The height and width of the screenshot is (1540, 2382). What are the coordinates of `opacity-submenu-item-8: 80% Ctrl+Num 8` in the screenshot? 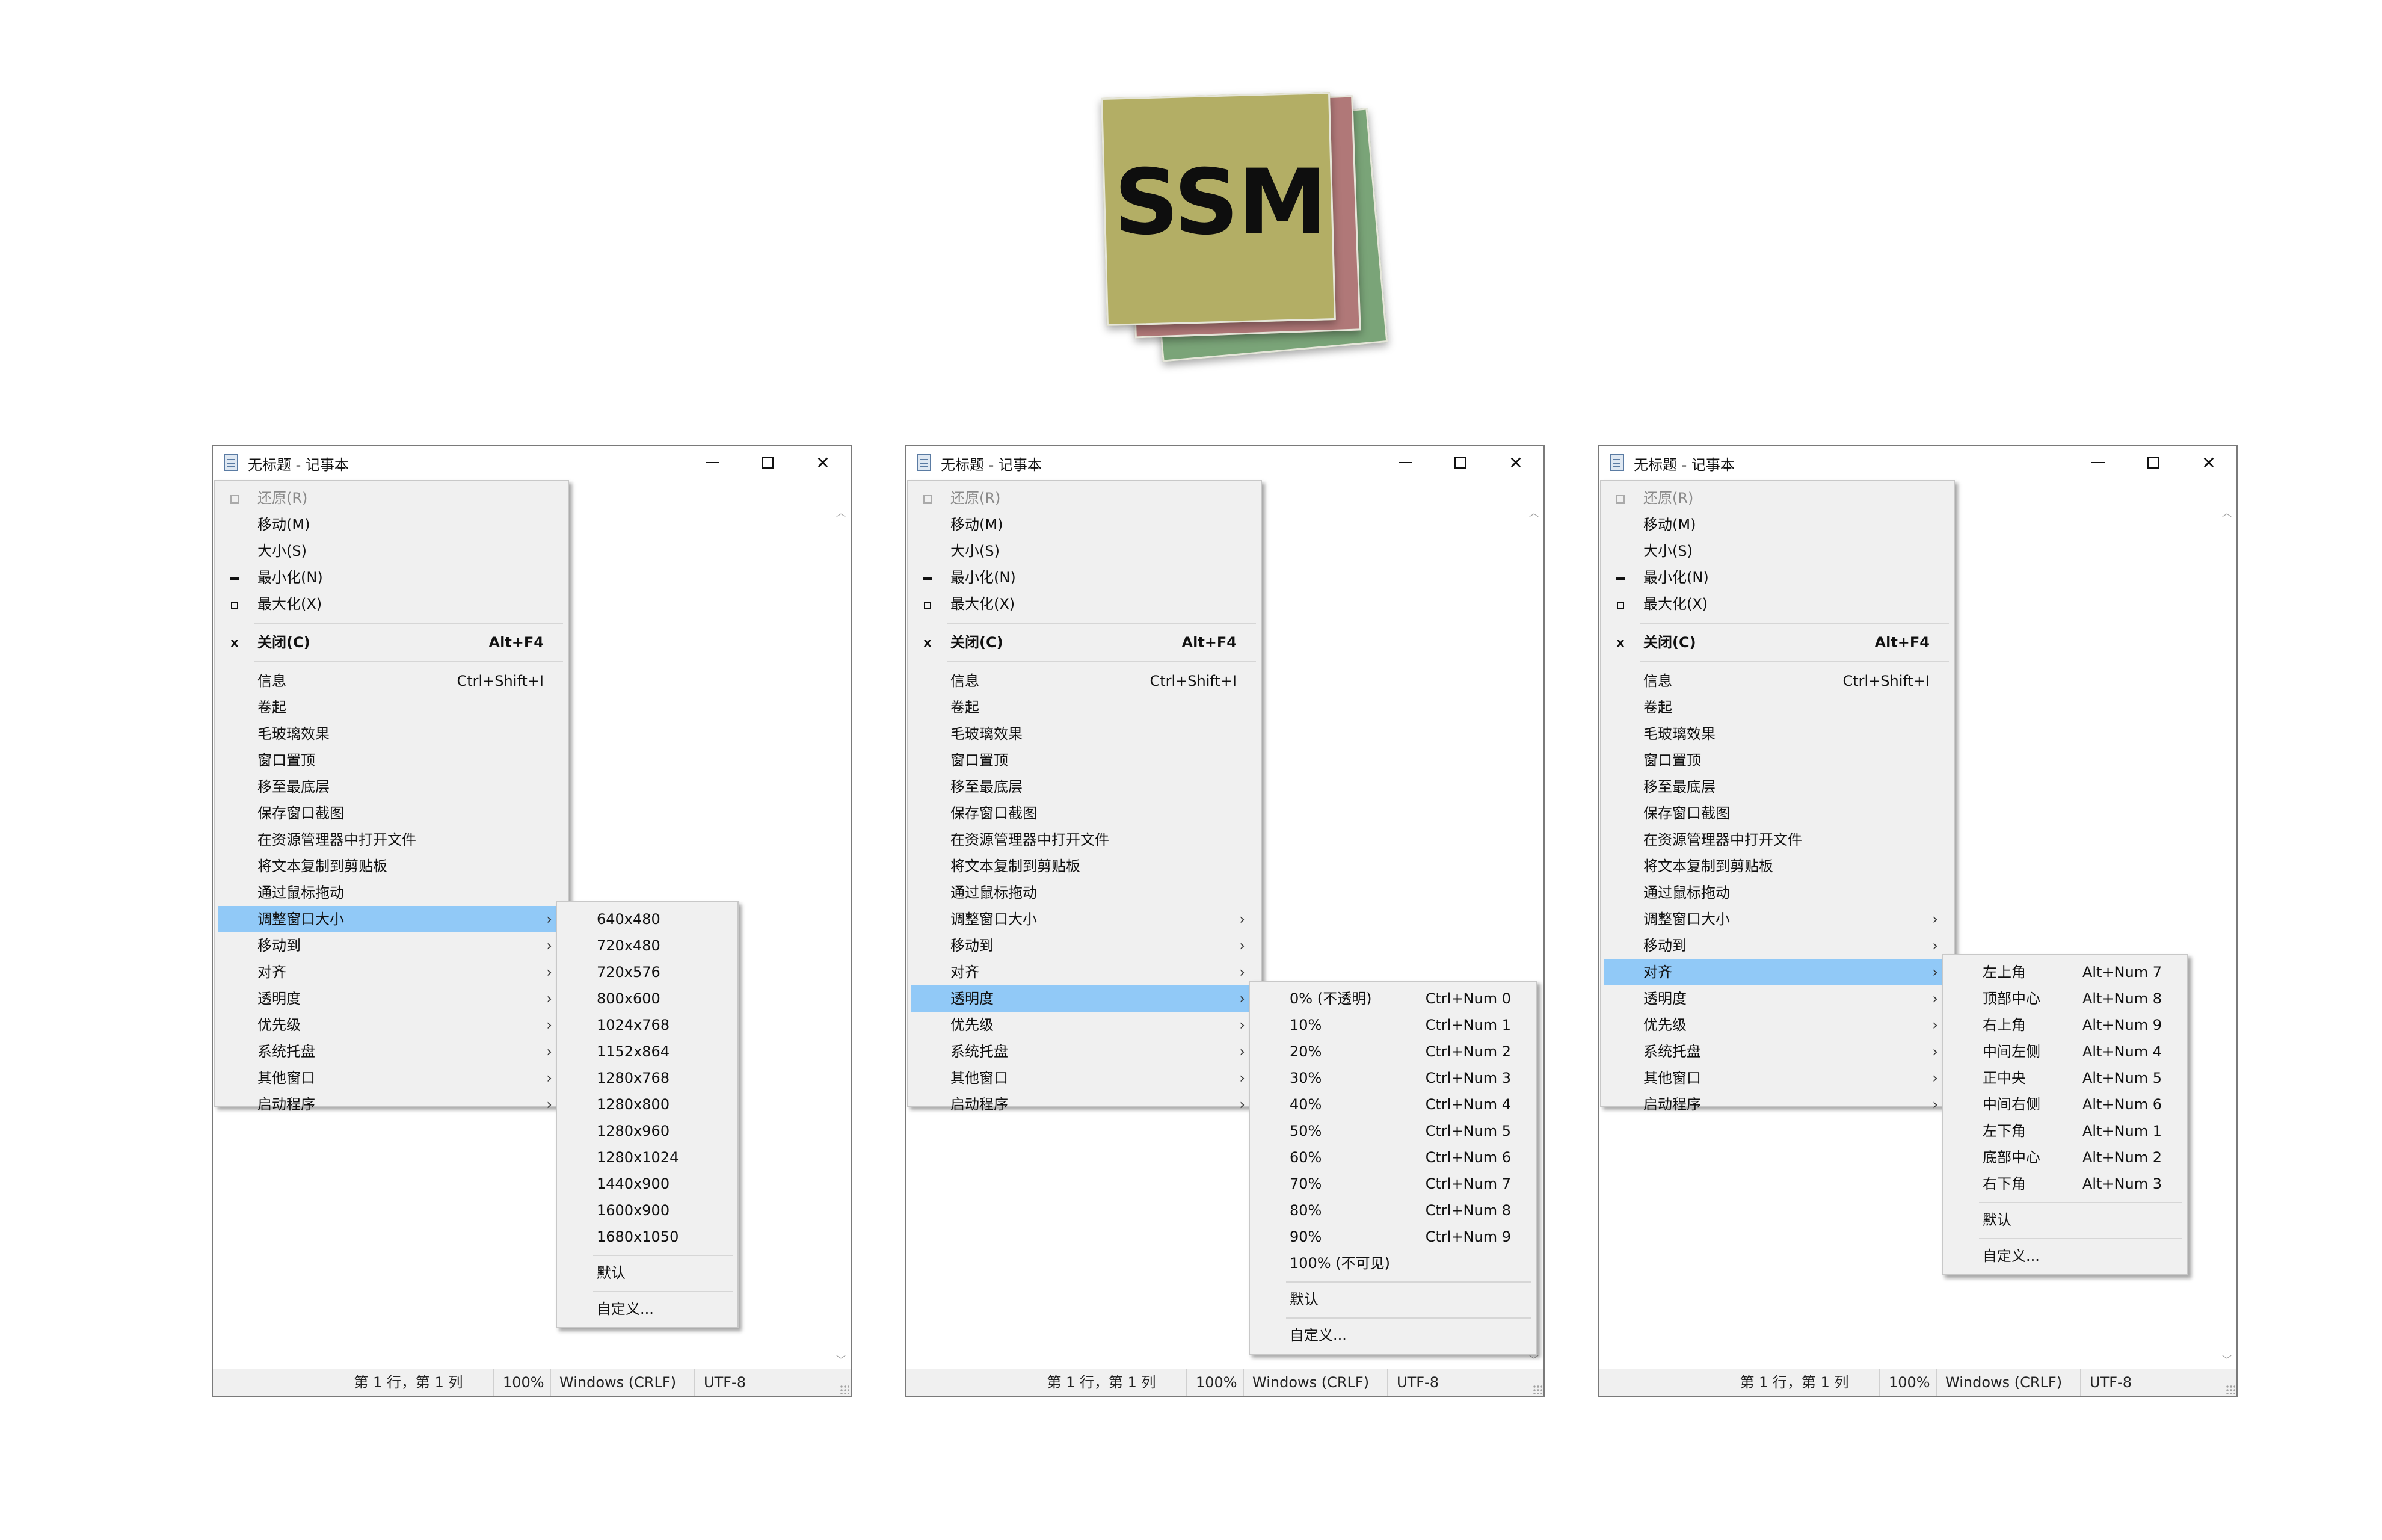 It's located at (1393, 1210).